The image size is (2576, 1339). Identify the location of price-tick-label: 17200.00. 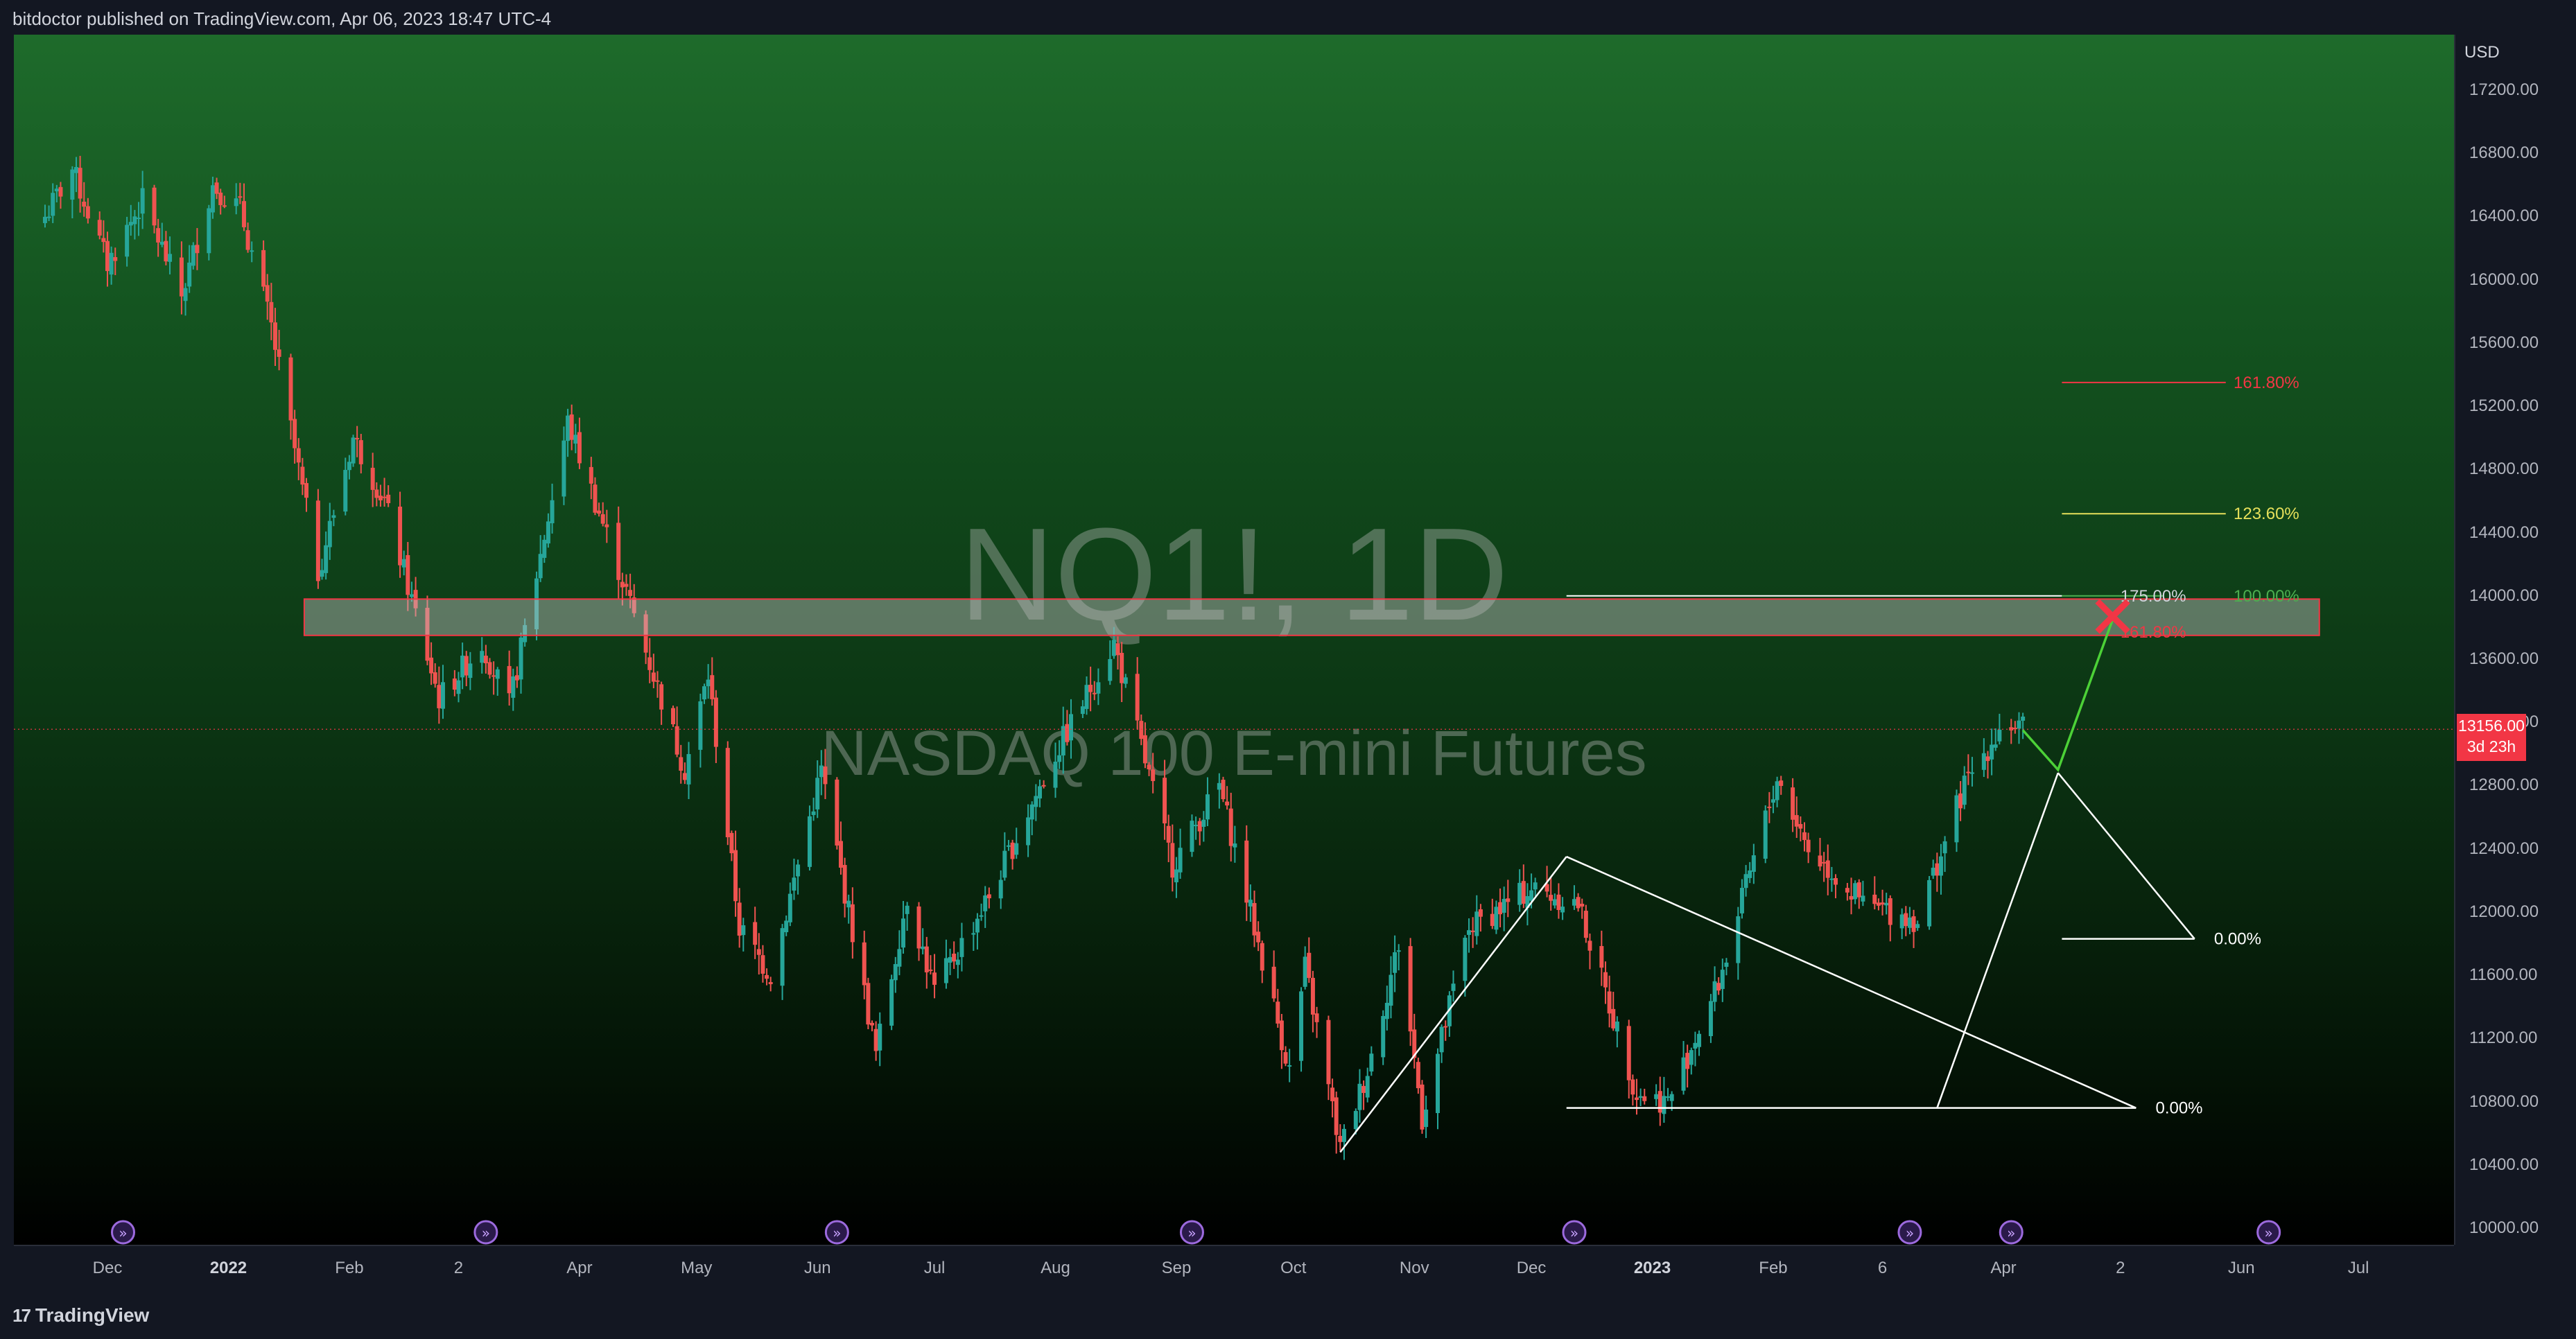
(2504, 89).